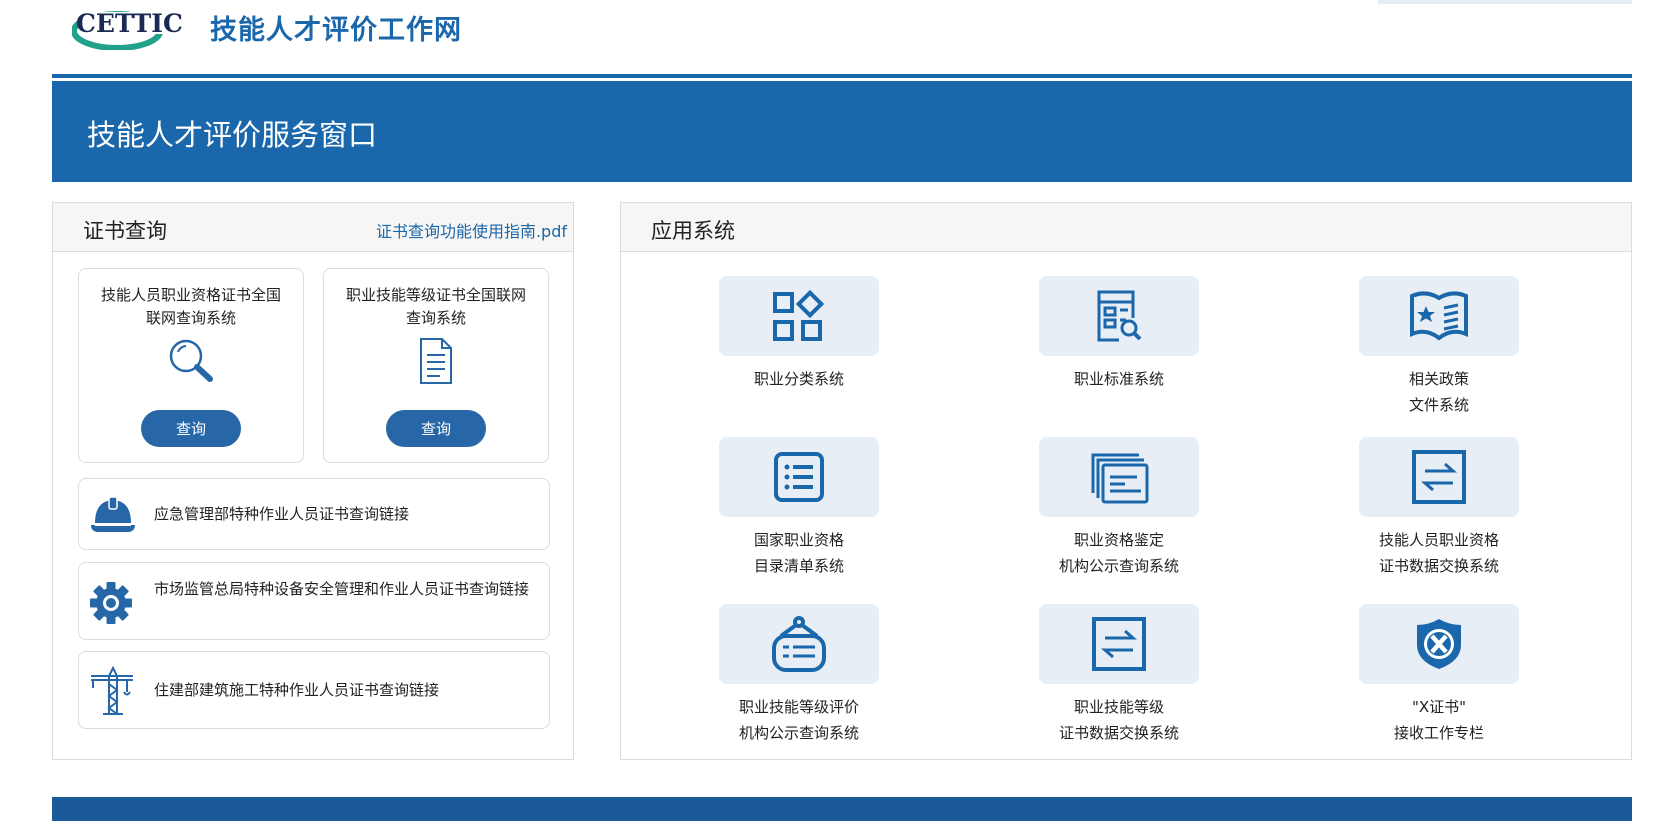  I want to click on app-label-line: "X证书", so click(1439, 707).